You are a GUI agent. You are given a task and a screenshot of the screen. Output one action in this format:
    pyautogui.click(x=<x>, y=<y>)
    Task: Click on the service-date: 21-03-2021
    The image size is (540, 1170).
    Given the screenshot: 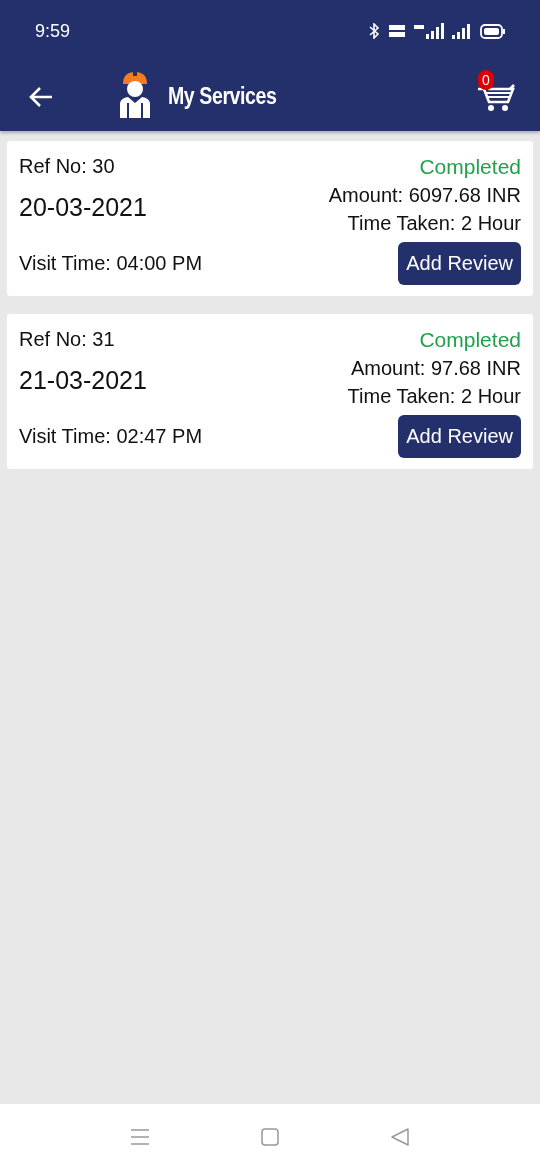 What is the action you would take?
    pyautogui.click(x=83, y=380)
    